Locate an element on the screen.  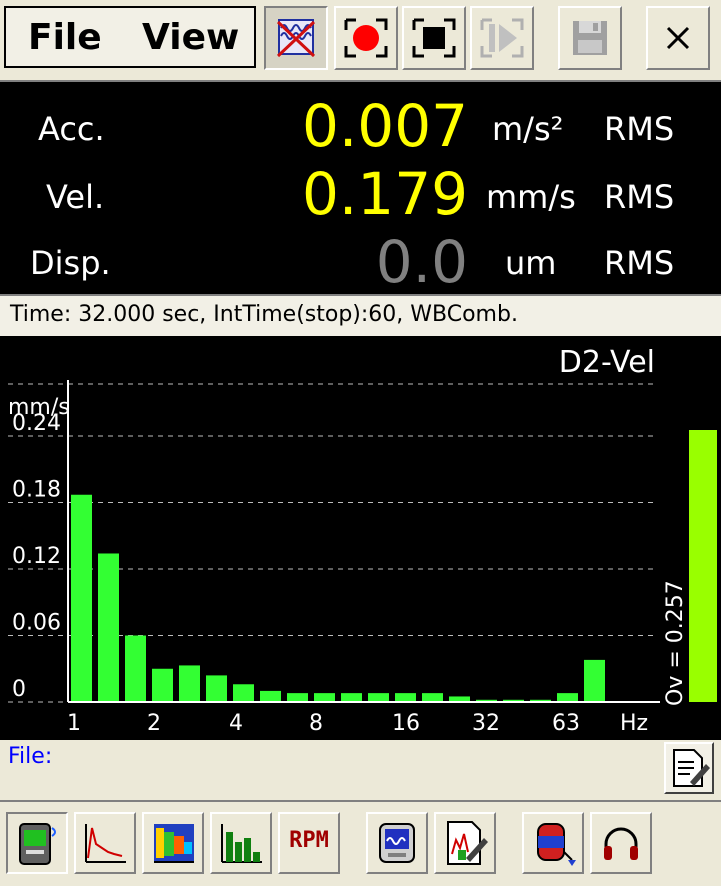
x-tick-label: 8 is located at coordinates (316, 723).